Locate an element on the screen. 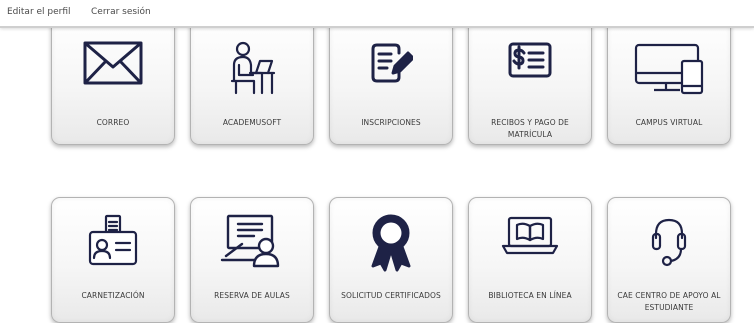  tile-reserva-de-aulas: RESERVA DE AULAS is located at coordinates (252, 260).